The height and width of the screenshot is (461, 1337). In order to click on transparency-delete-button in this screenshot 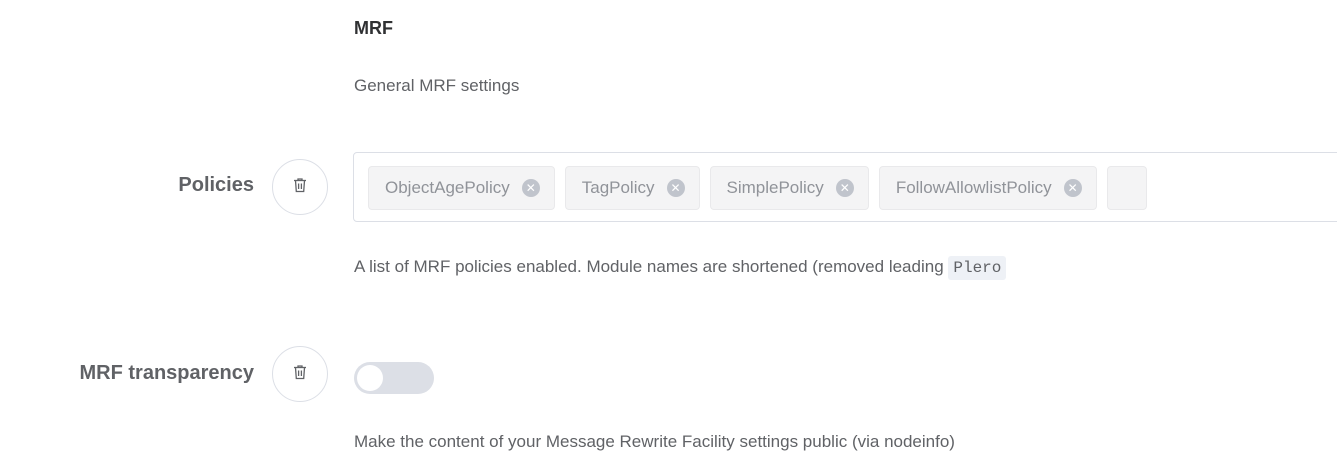, I will do `click(300, 374)`.